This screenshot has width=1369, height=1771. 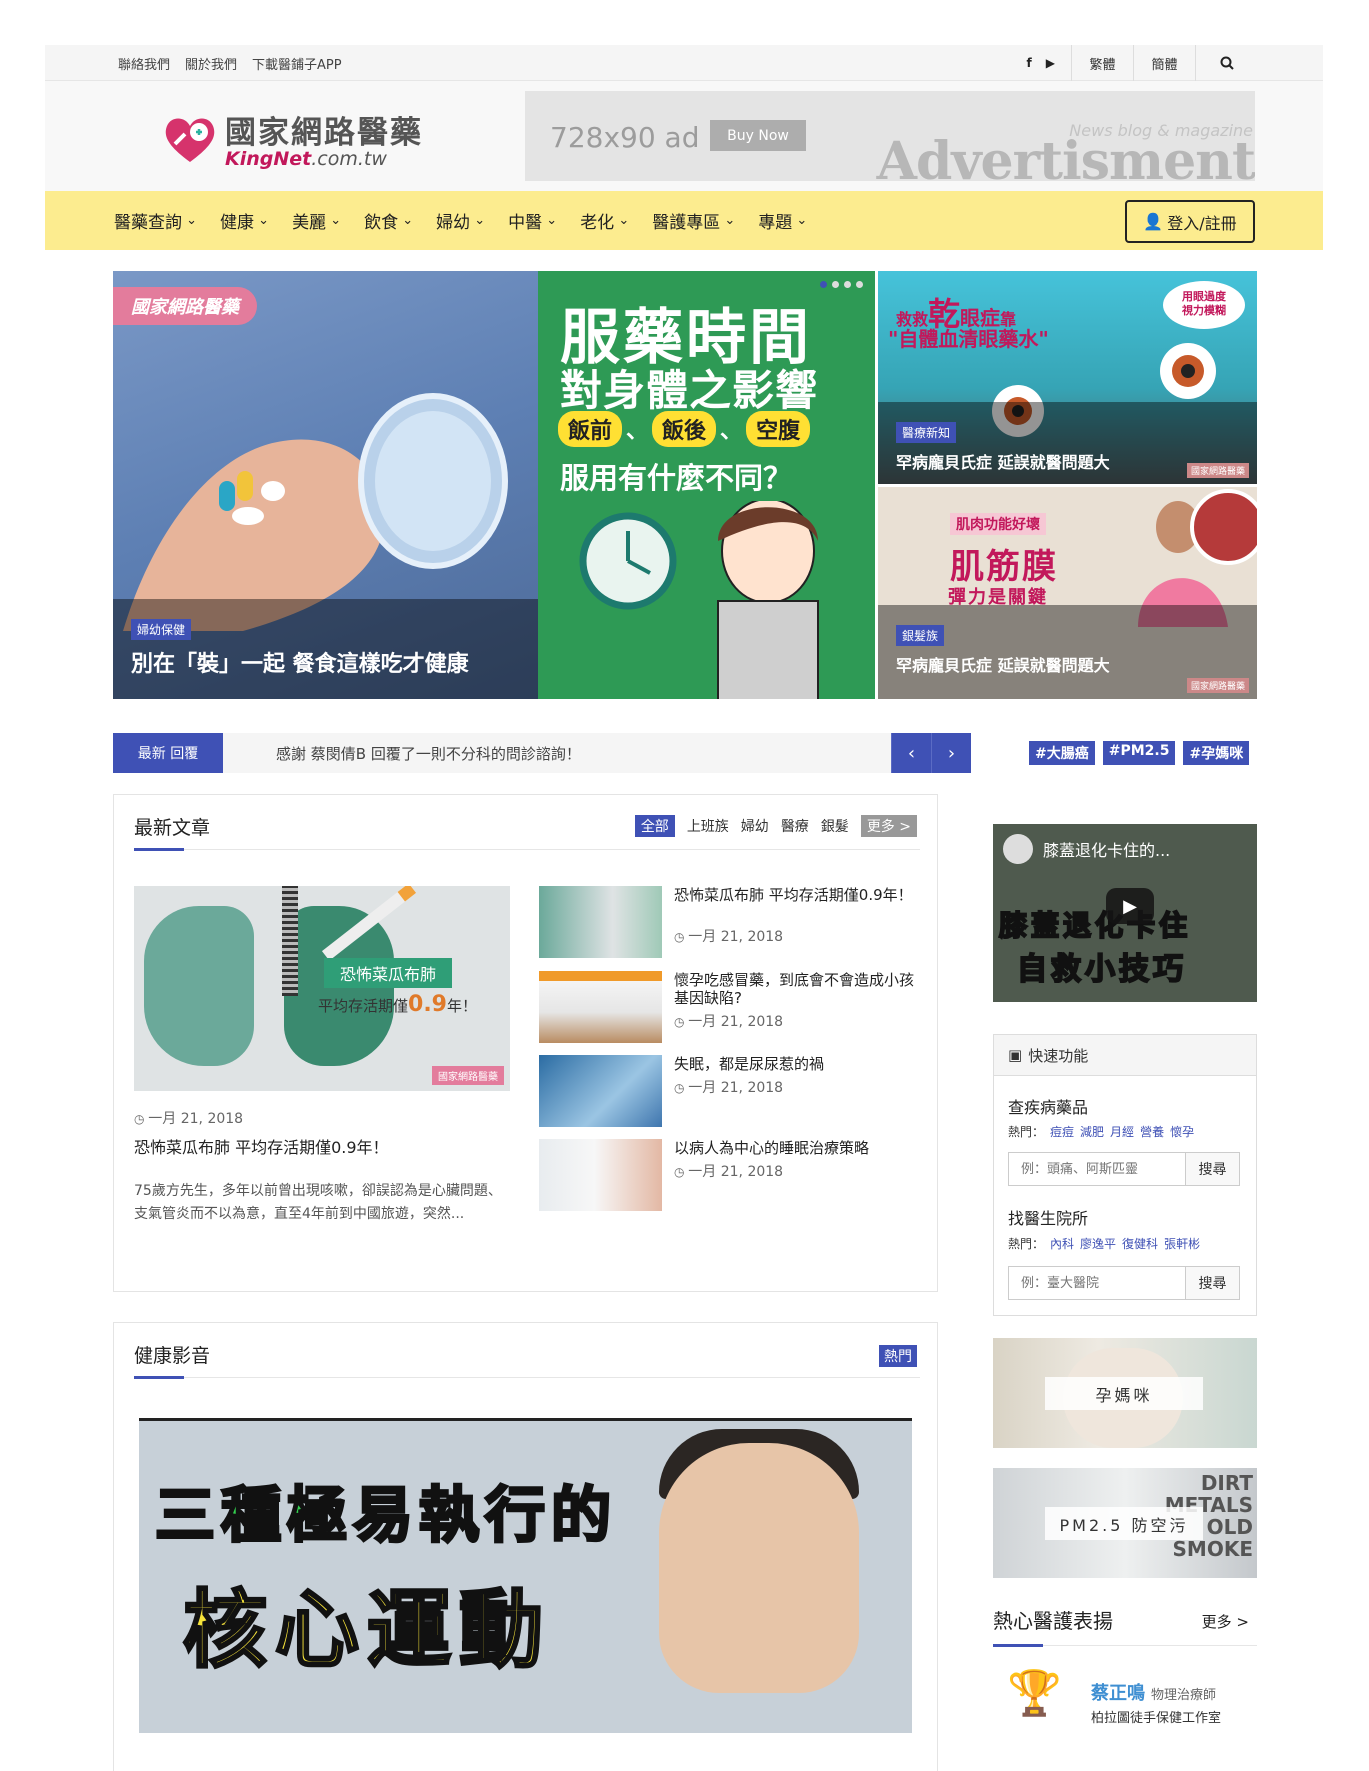 I want to click on chevron-right-icon: ›, so click(x=951, y=753).